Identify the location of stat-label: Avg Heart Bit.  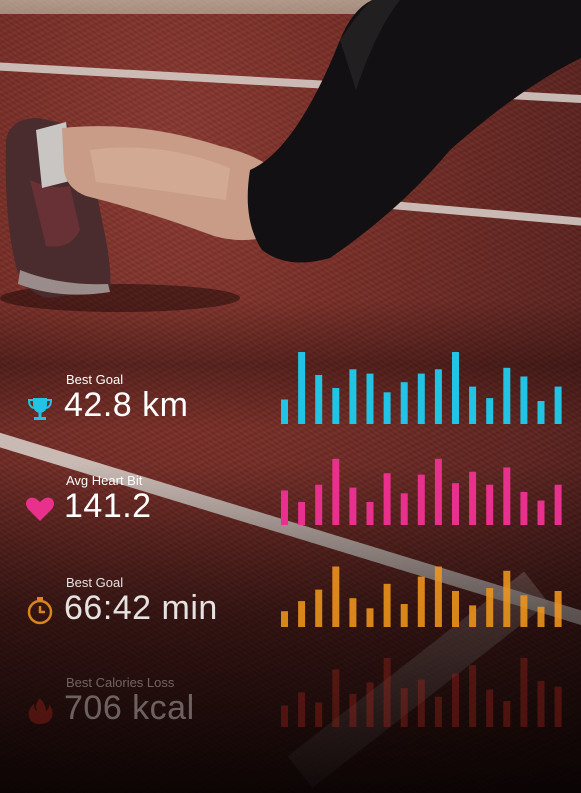
(104, 480).